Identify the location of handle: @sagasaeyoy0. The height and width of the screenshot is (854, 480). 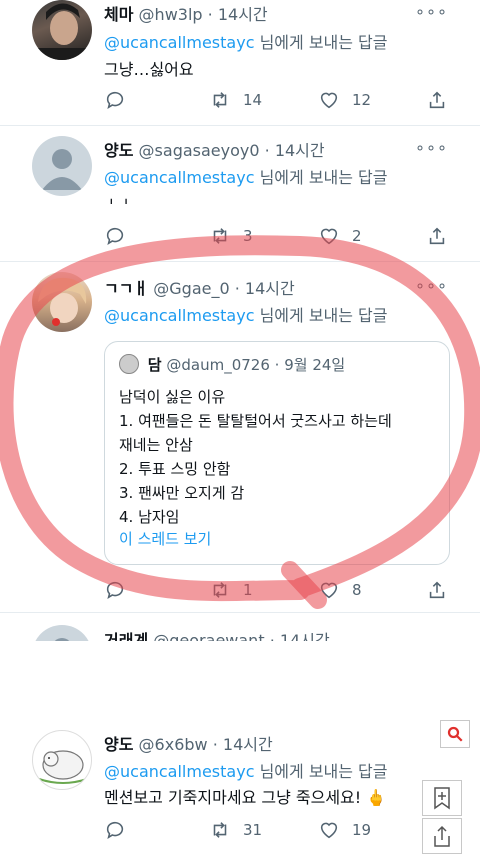
(199, 150).